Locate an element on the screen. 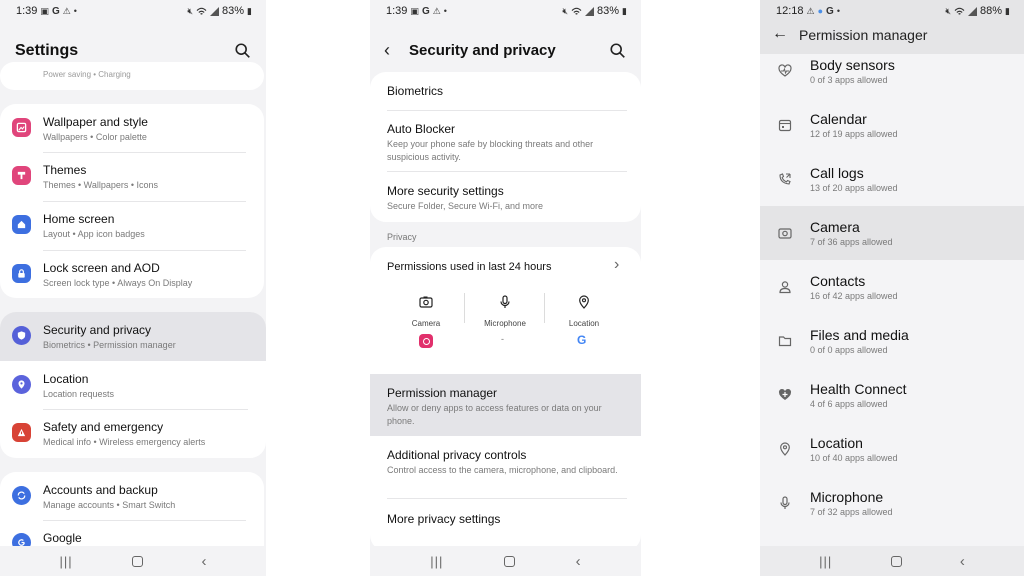 This screenshot has width=1024, height=576. item-subtitle: Secure Folder, Secure Wi-Fi, and more is located at coordinates (465, 206).